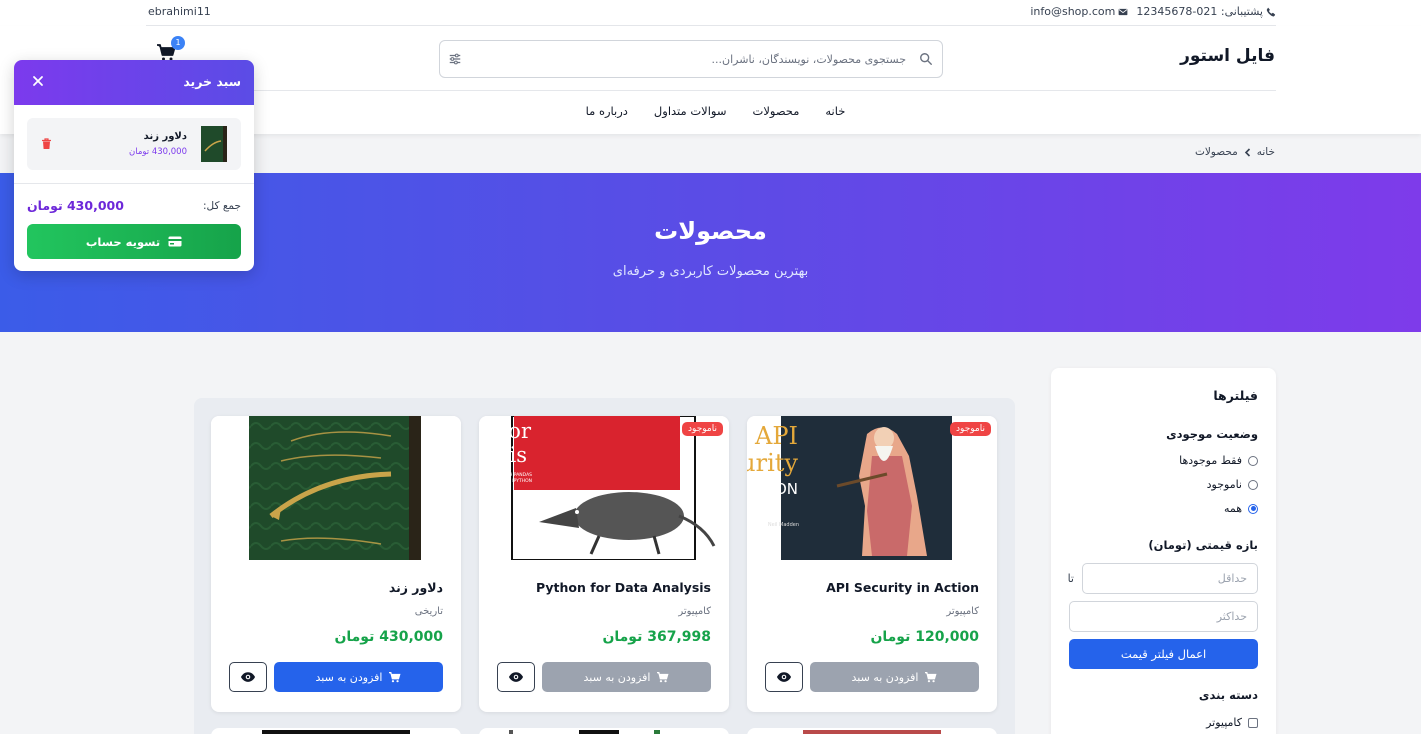 This screenshot has width=1421, height=734. What do you see at coordinates (175, 241) in the screenshot?
I see `credit-card-icon` at bounding box center [175, 241].